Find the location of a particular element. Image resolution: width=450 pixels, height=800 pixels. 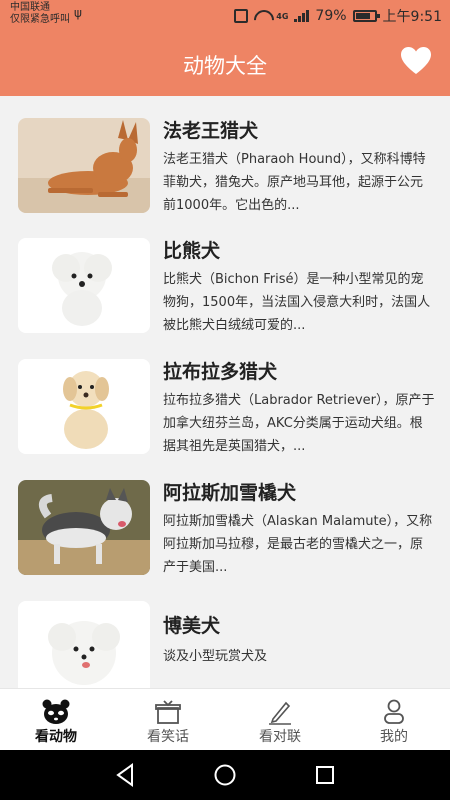

back-icon is located at coordinates (125, 775).